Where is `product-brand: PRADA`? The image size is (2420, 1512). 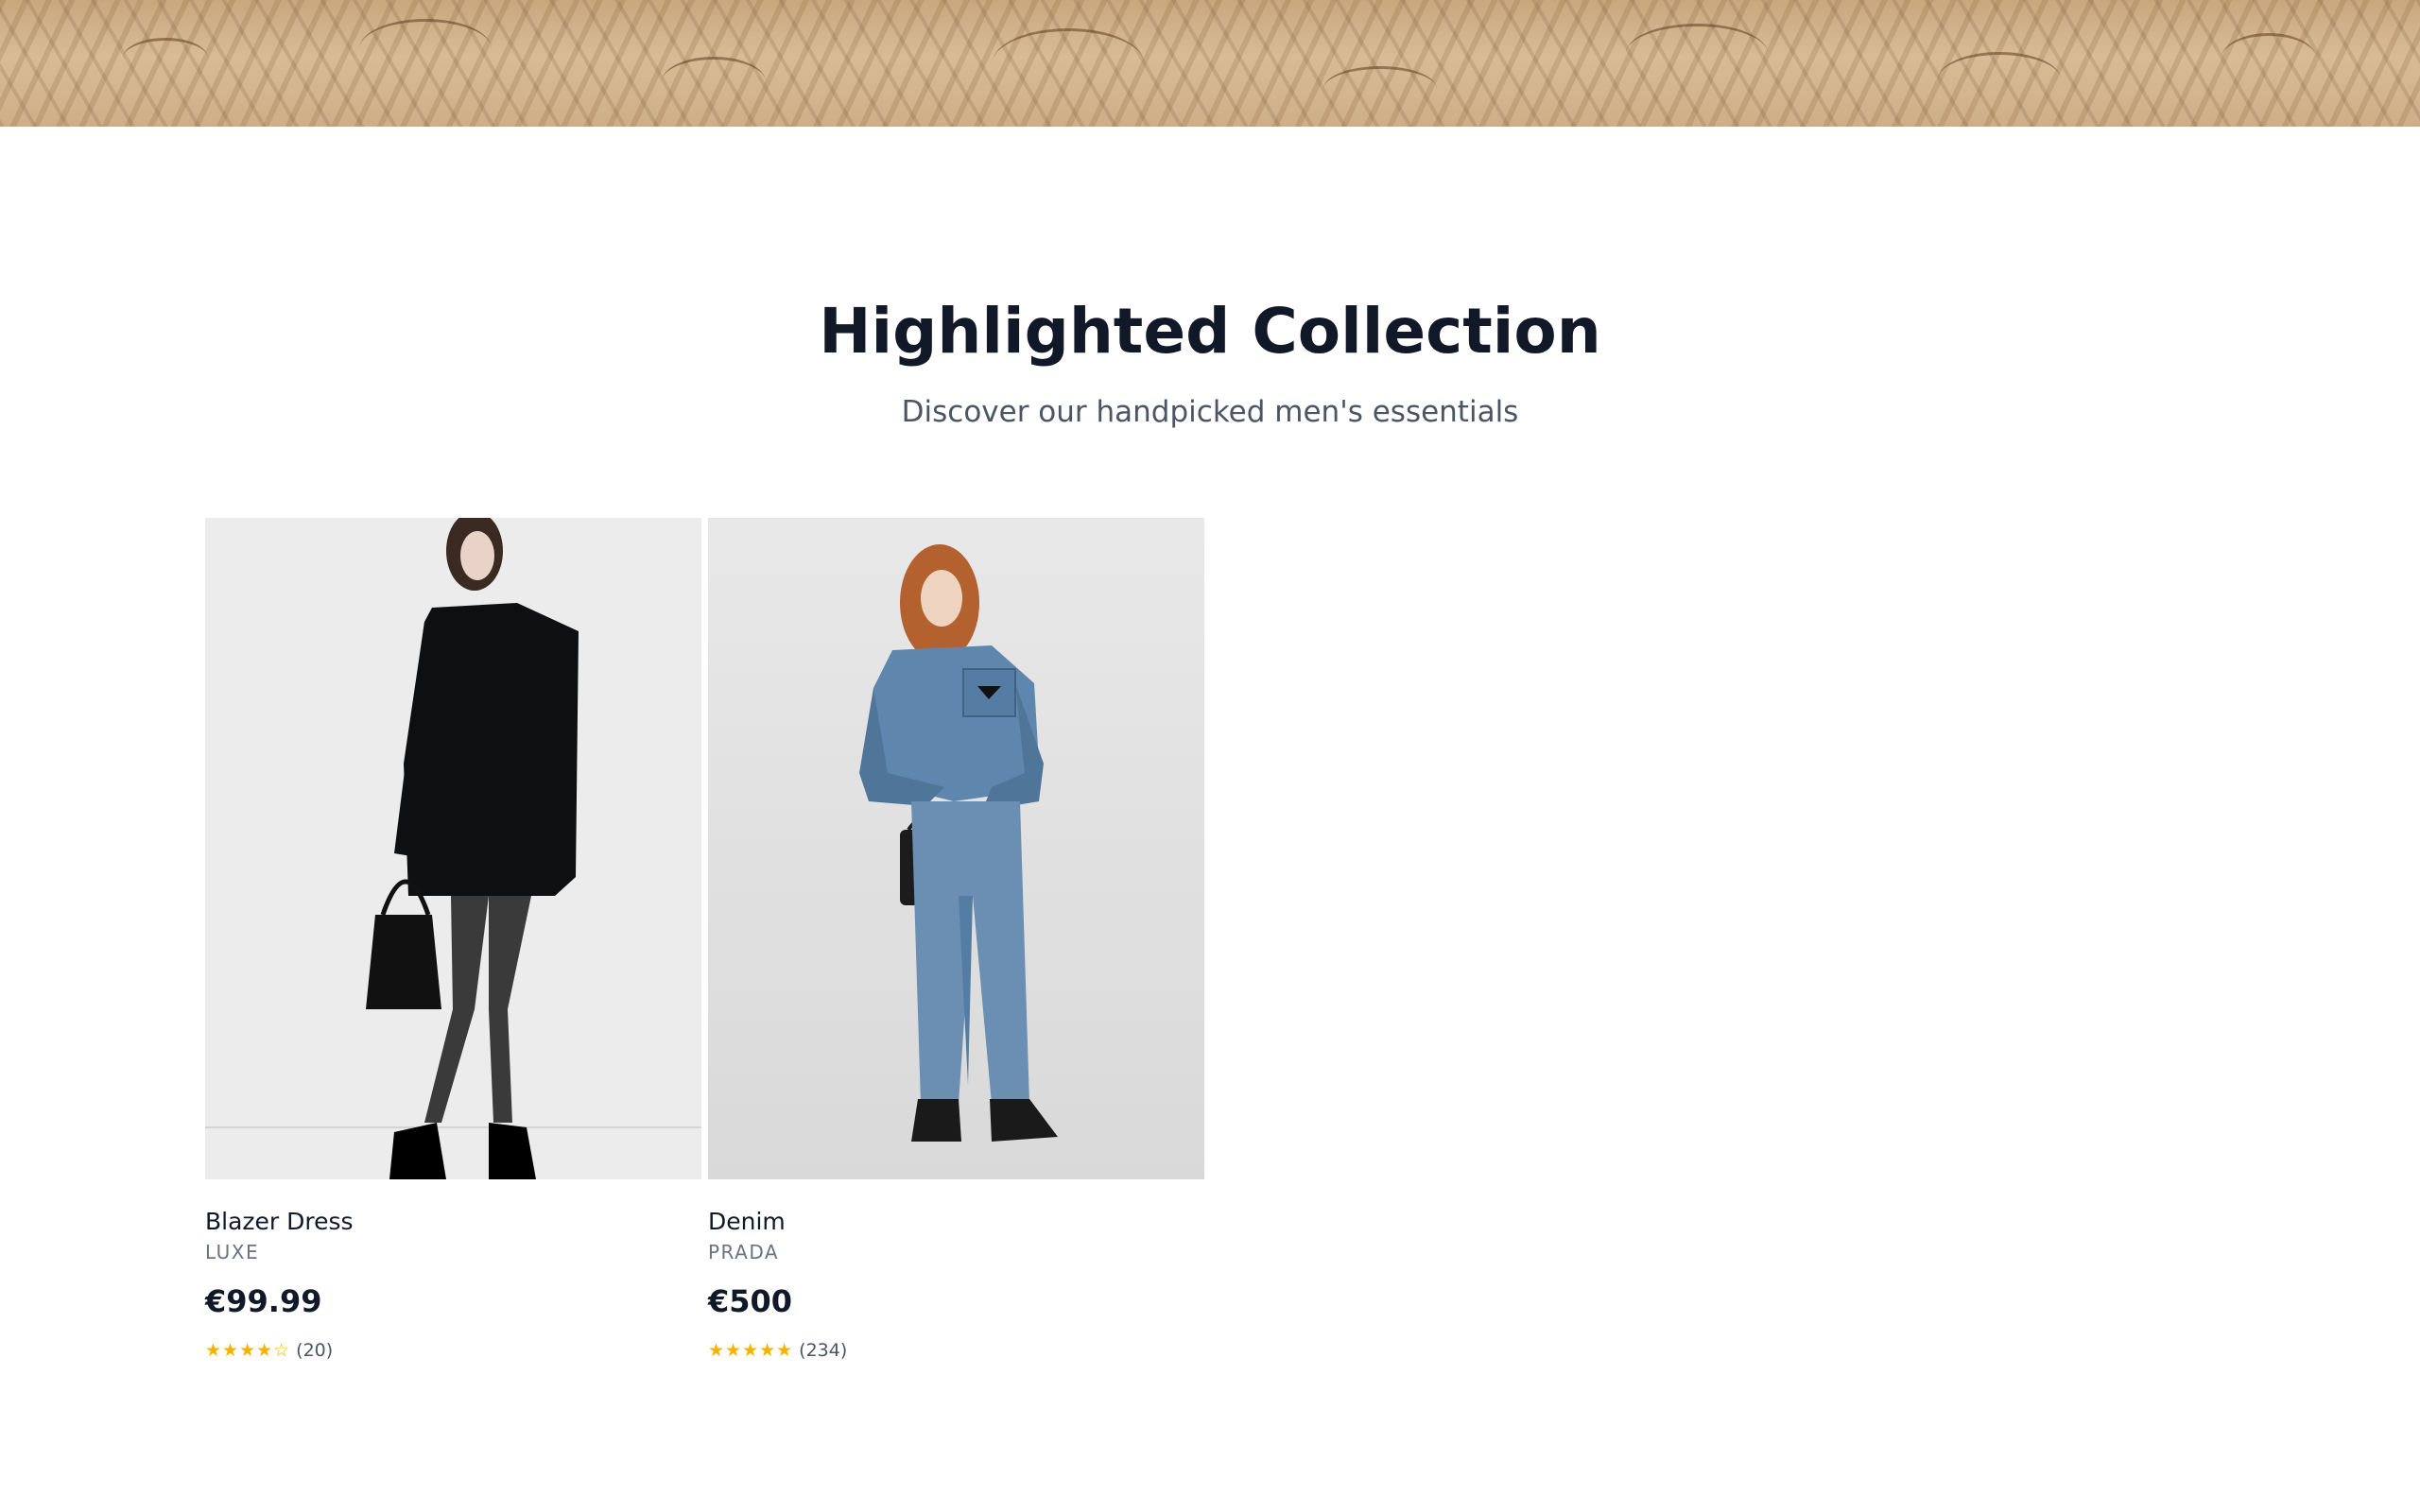
product-brand: PRADA is located at coordinates (744, 1252).